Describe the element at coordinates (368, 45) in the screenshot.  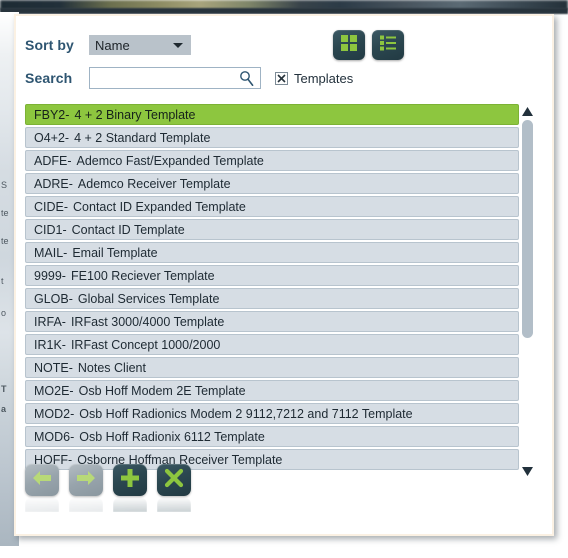
I see `view-toggle-group` at that location.